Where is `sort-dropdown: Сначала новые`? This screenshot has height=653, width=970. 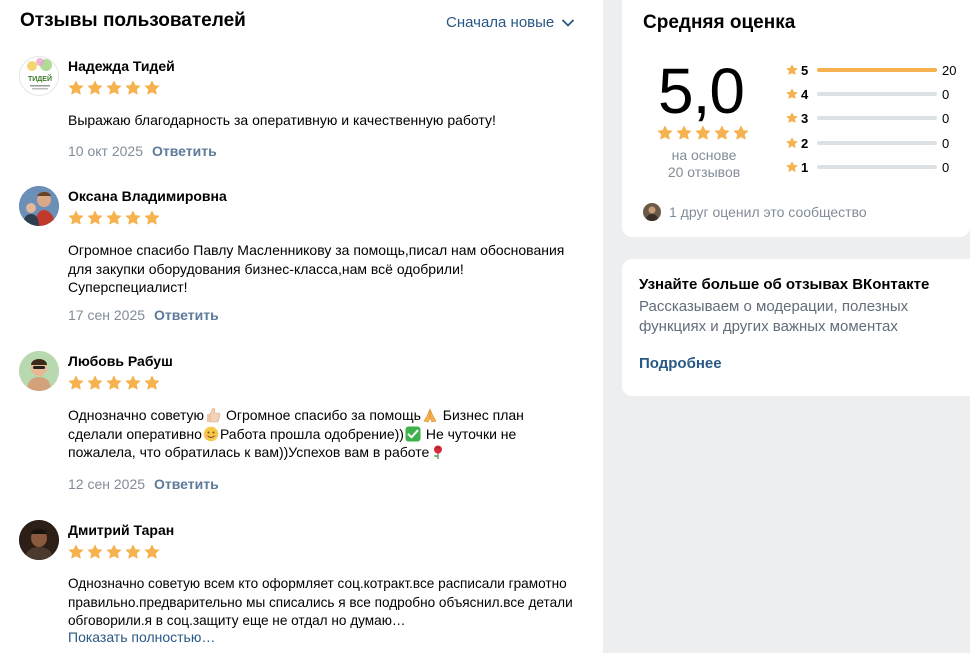
sort-dropdown: Сначала новые is located at coordinates (510, 22).